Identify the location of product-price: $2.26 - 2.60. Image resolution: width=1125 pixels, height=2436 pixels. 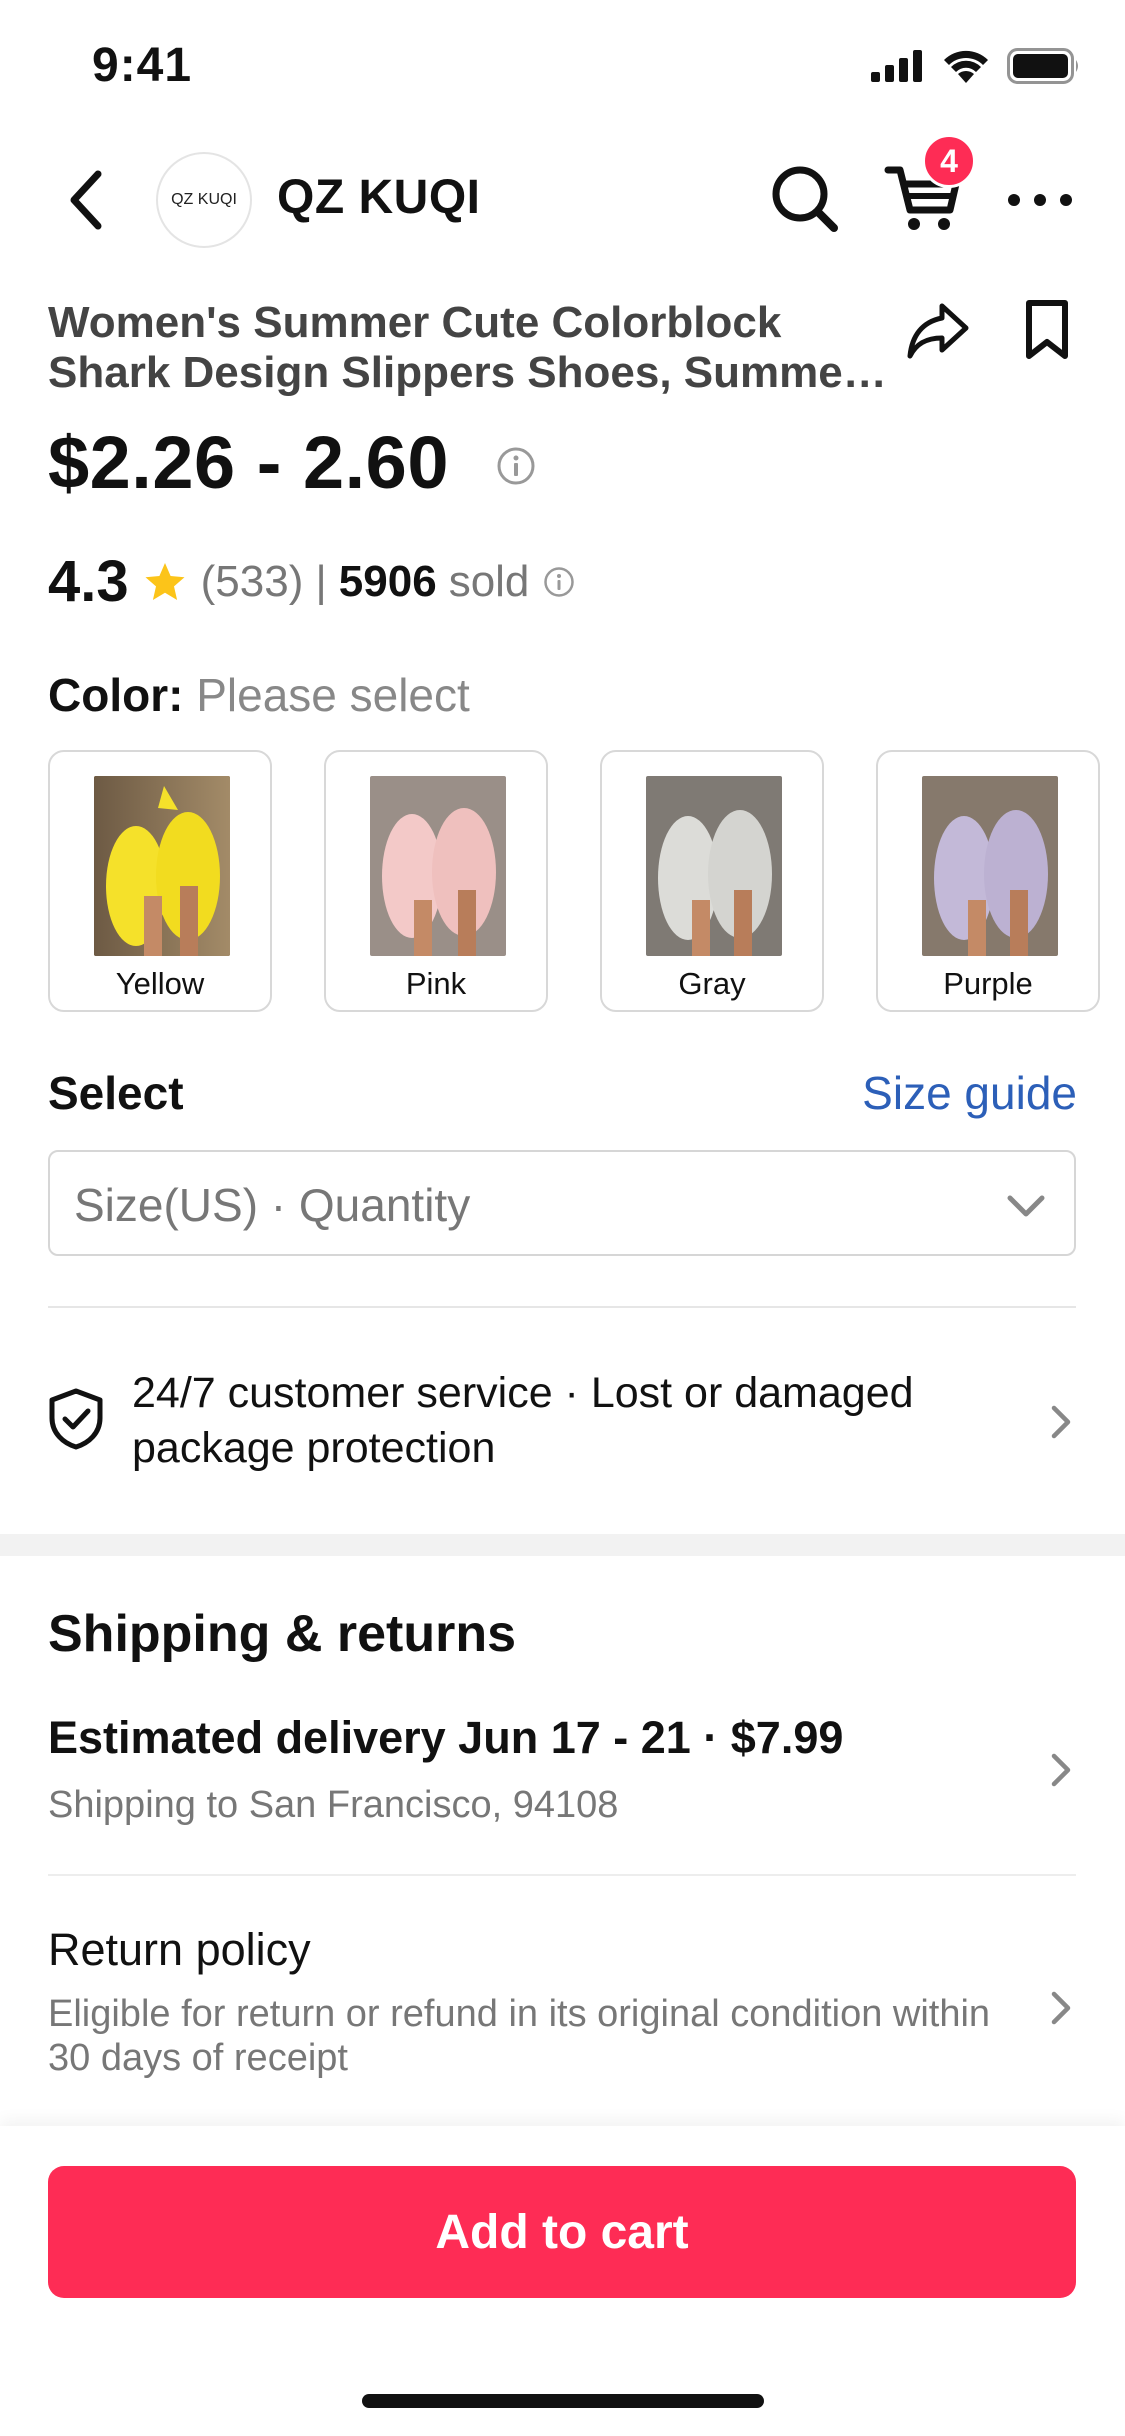
(248, 462).